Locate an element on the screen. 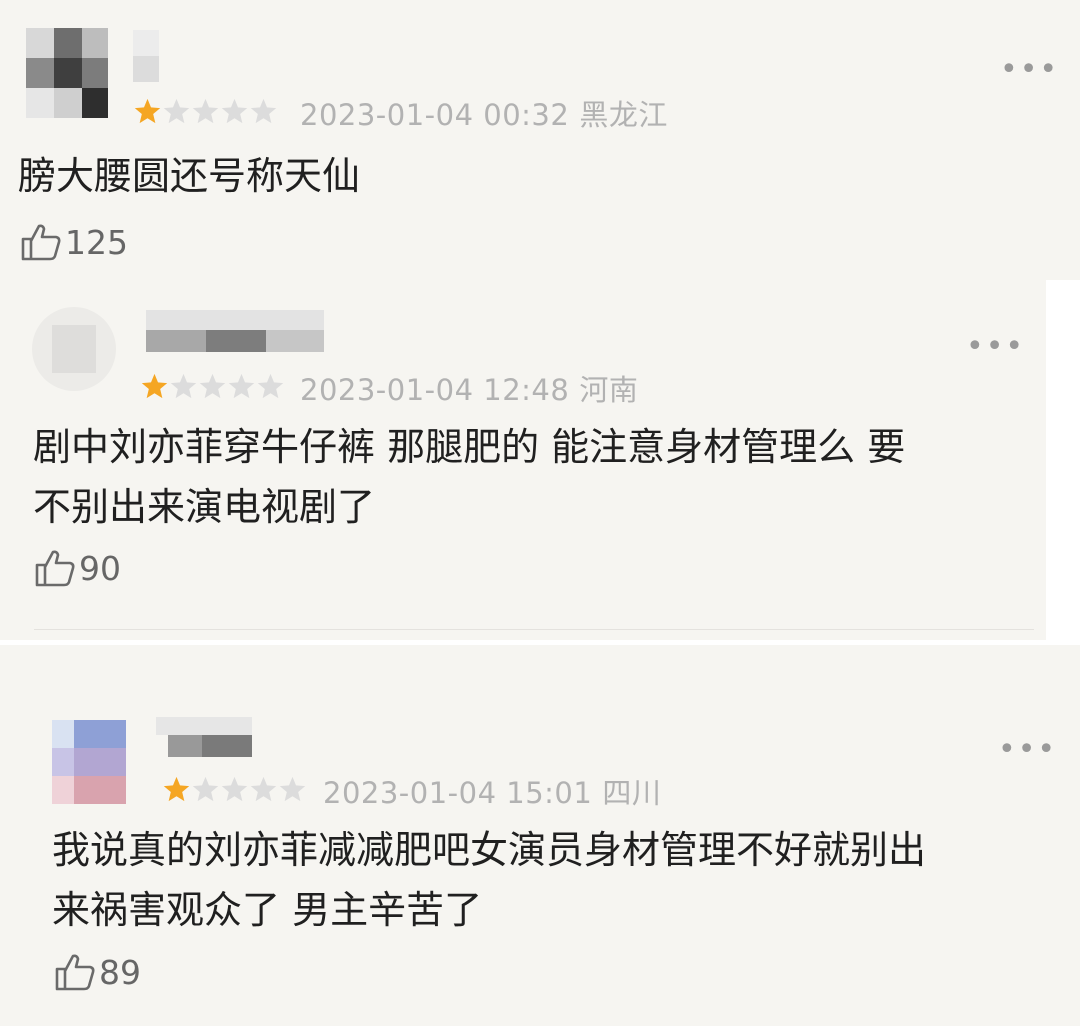 Image resolution: width=1080 pixels, height=1026 pixels. like-count: 90 is located at coordinates (100, 568).